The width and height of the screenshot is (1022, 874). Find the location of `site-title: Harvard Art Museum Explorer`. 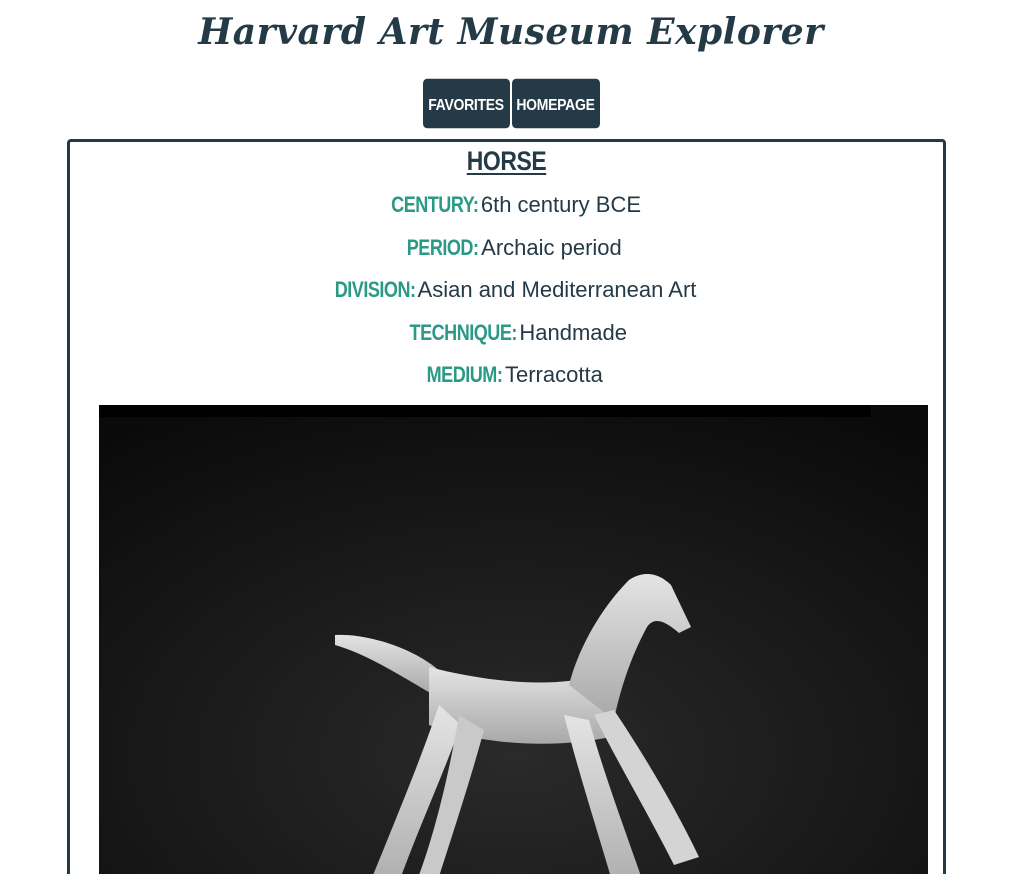

site-title: Harvard Art Museum Explorer is located at coordinates (511, 32).